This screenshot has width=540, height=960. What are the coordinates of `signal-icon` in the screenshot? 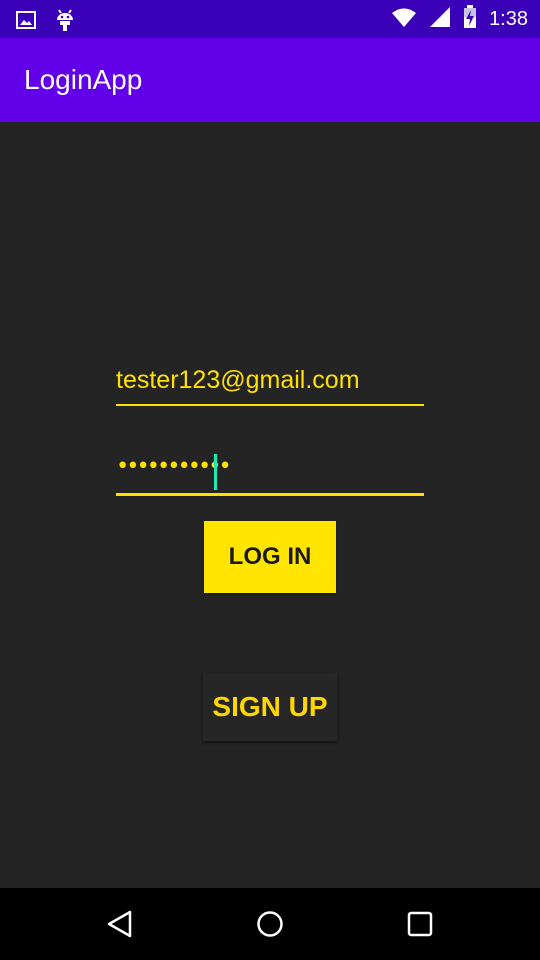 It's located at (440, 19).